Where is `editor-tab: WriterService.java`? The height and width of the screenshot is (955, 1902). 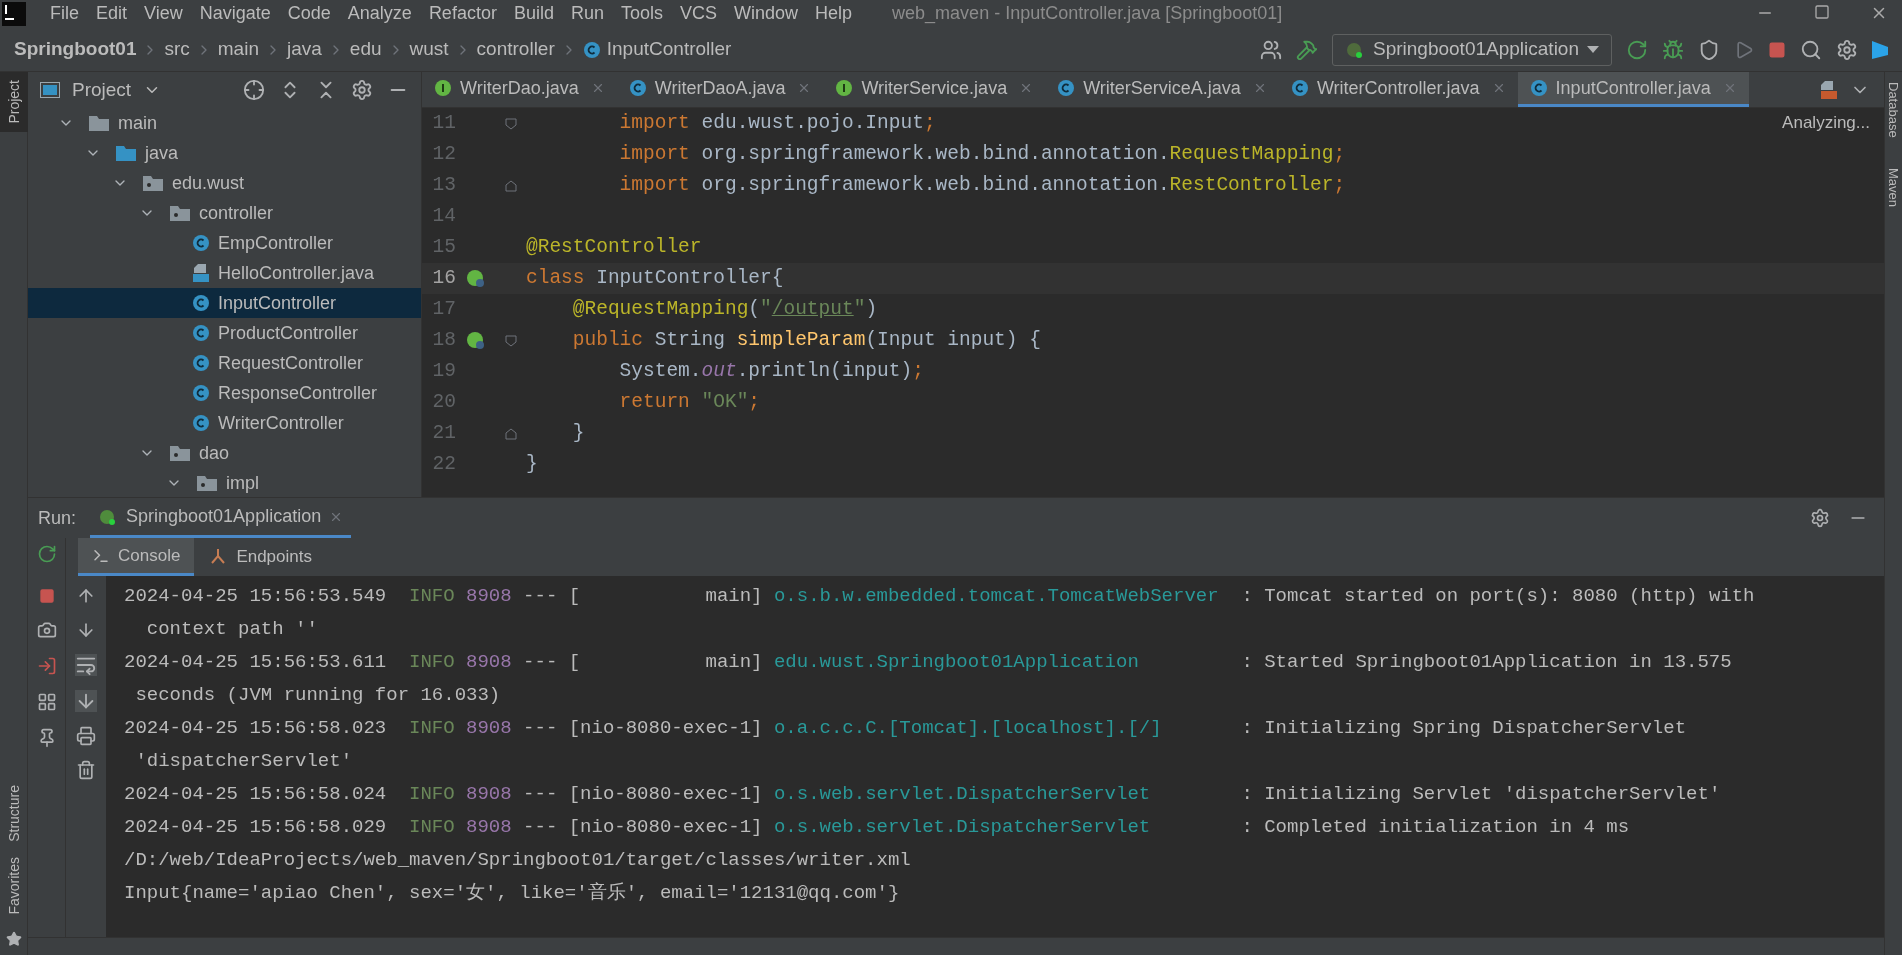
editor-tab: WriterService.java is located at coordinates (934, 89).